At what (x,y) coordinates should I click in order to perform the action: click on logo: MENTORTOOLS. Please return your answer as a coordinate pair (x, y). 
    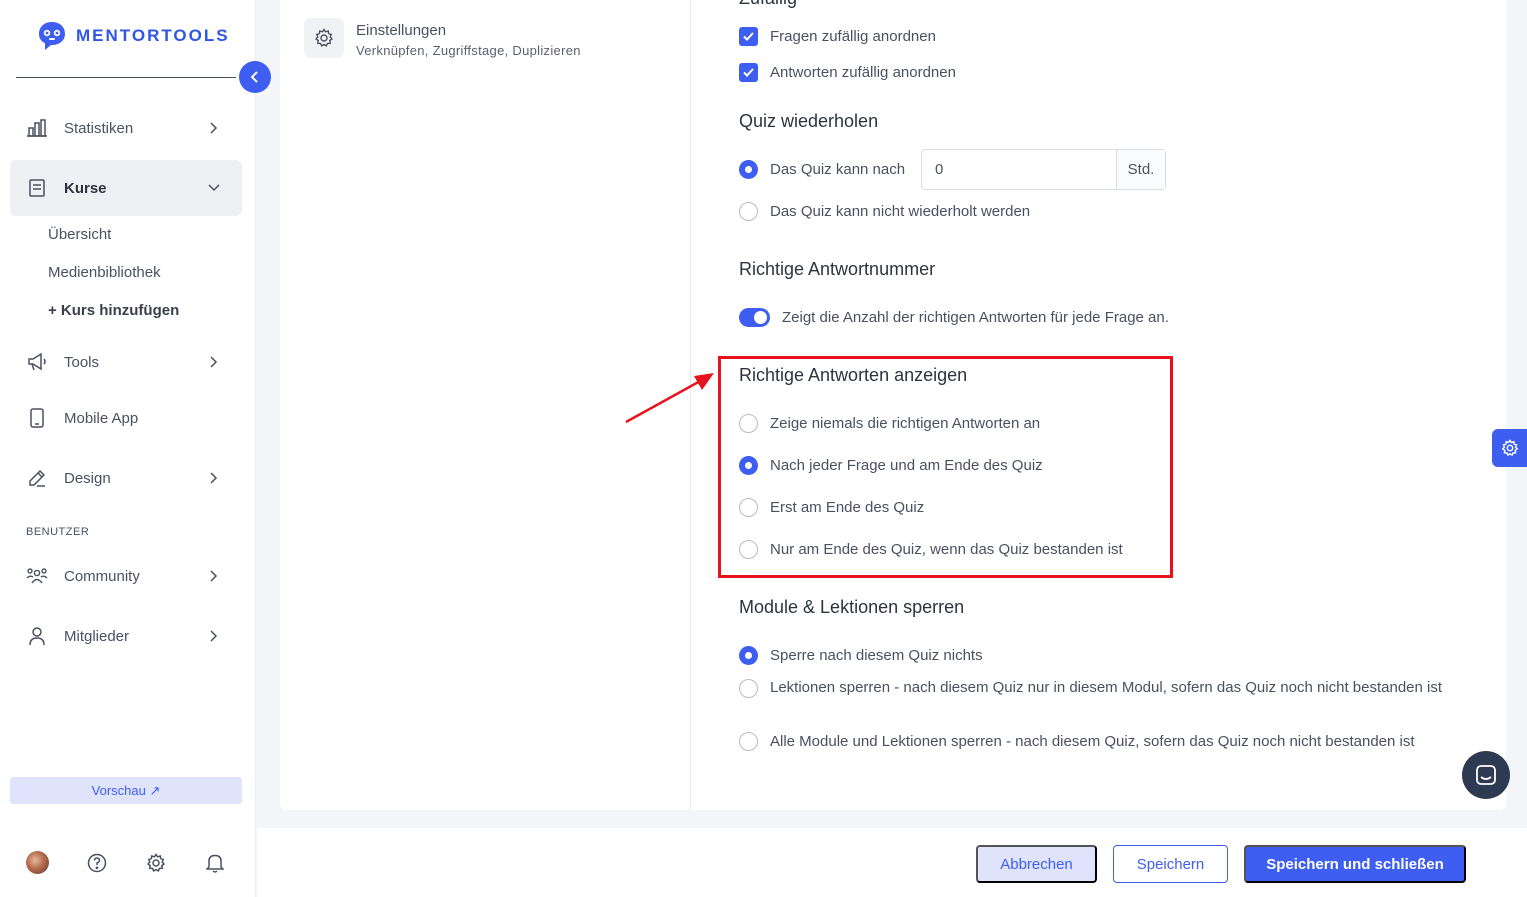
    Looking at the image, I should click on (133, 36).